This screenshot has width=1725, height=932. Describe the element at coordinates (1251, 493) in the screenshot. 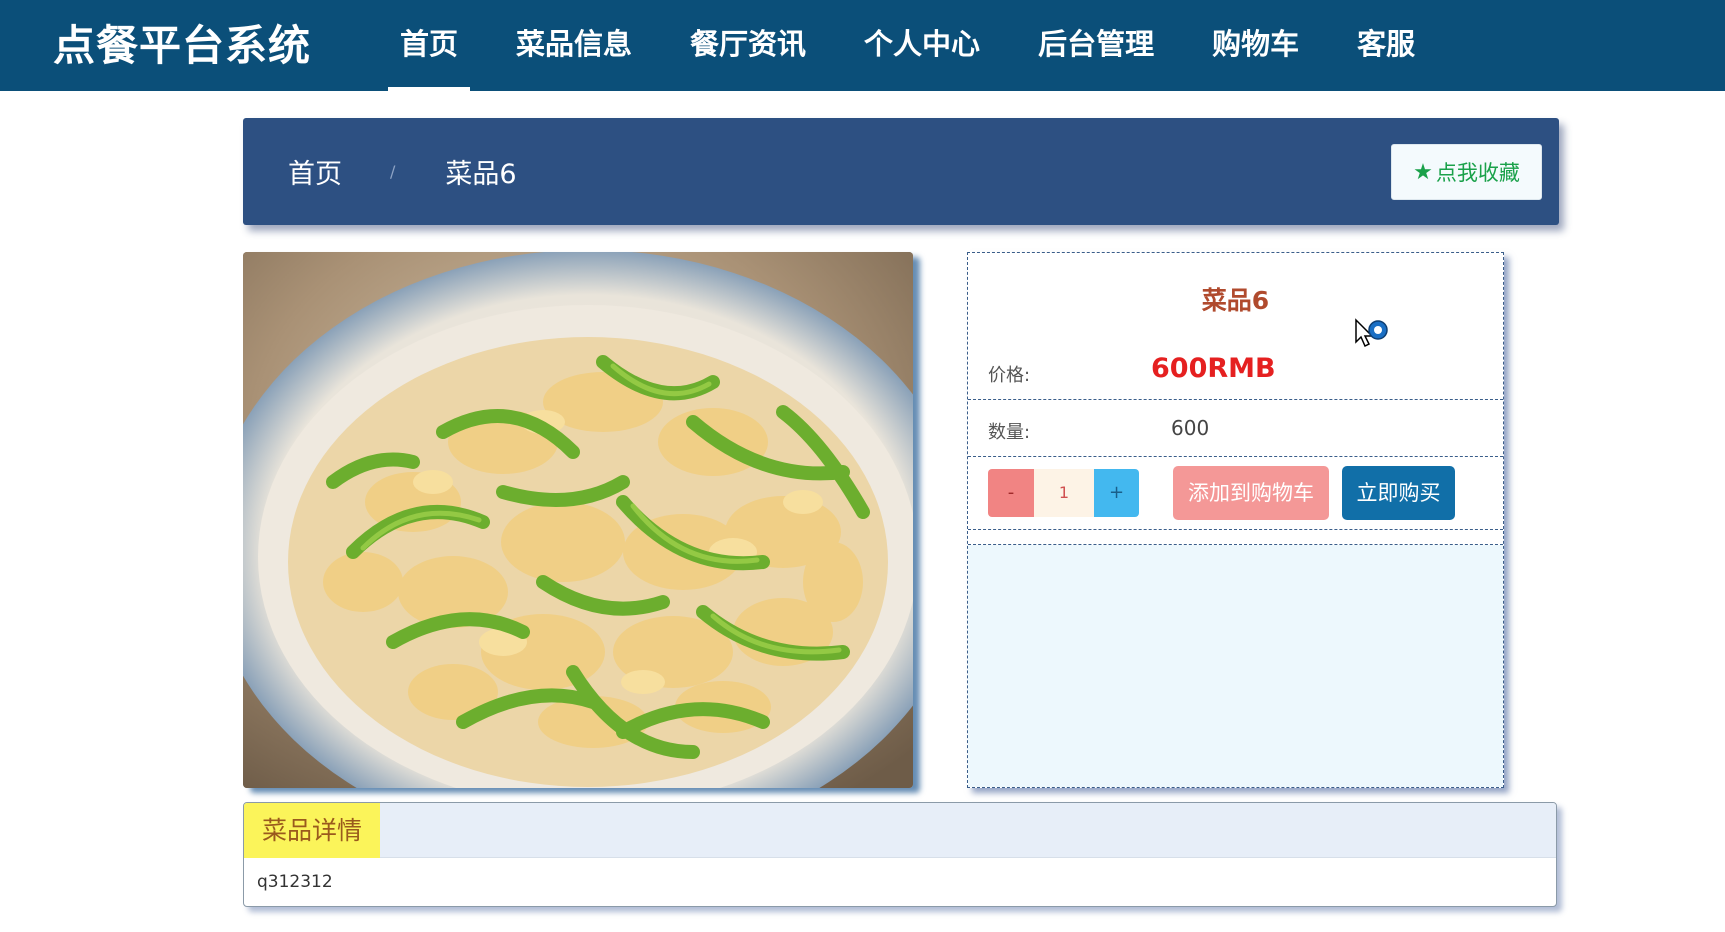

I see `add-to-cart-button: 添加到购物车` at that location.